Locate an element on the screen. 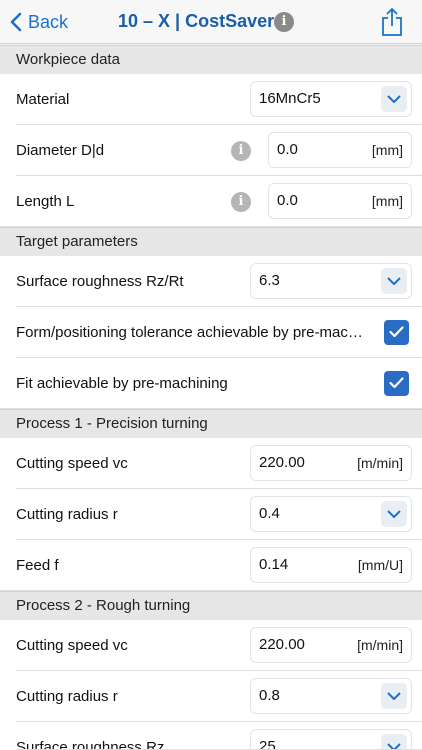 This screenshot has width=422, height=750. fit-checkbox is located at coordinates (396, 383).